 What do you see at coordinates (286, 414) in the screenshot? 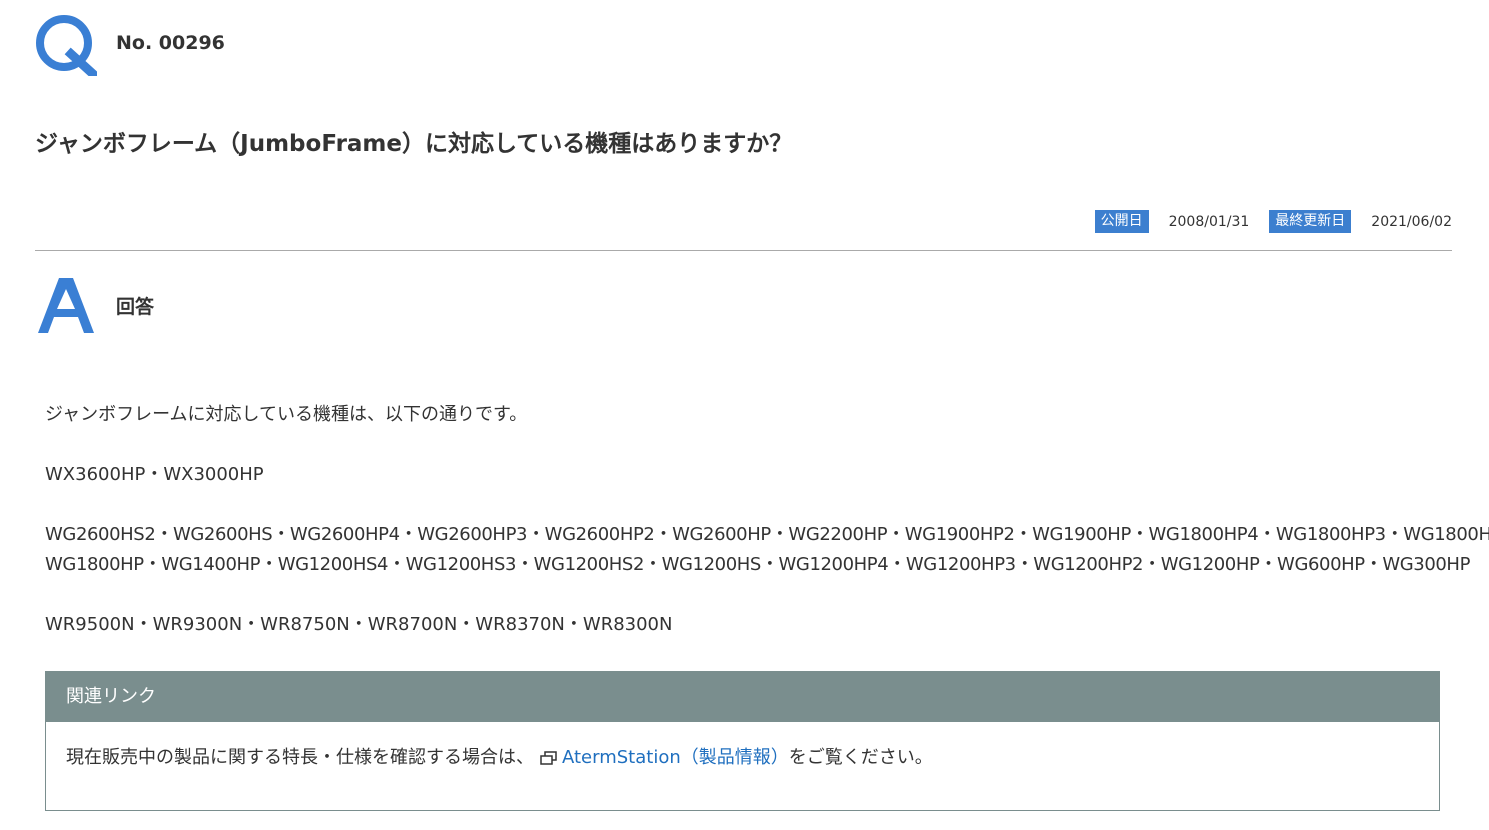
I see `answer-intro: ジャンボフレームに対応している機種は、以下の通りです。` at bounding box center [286, 414].